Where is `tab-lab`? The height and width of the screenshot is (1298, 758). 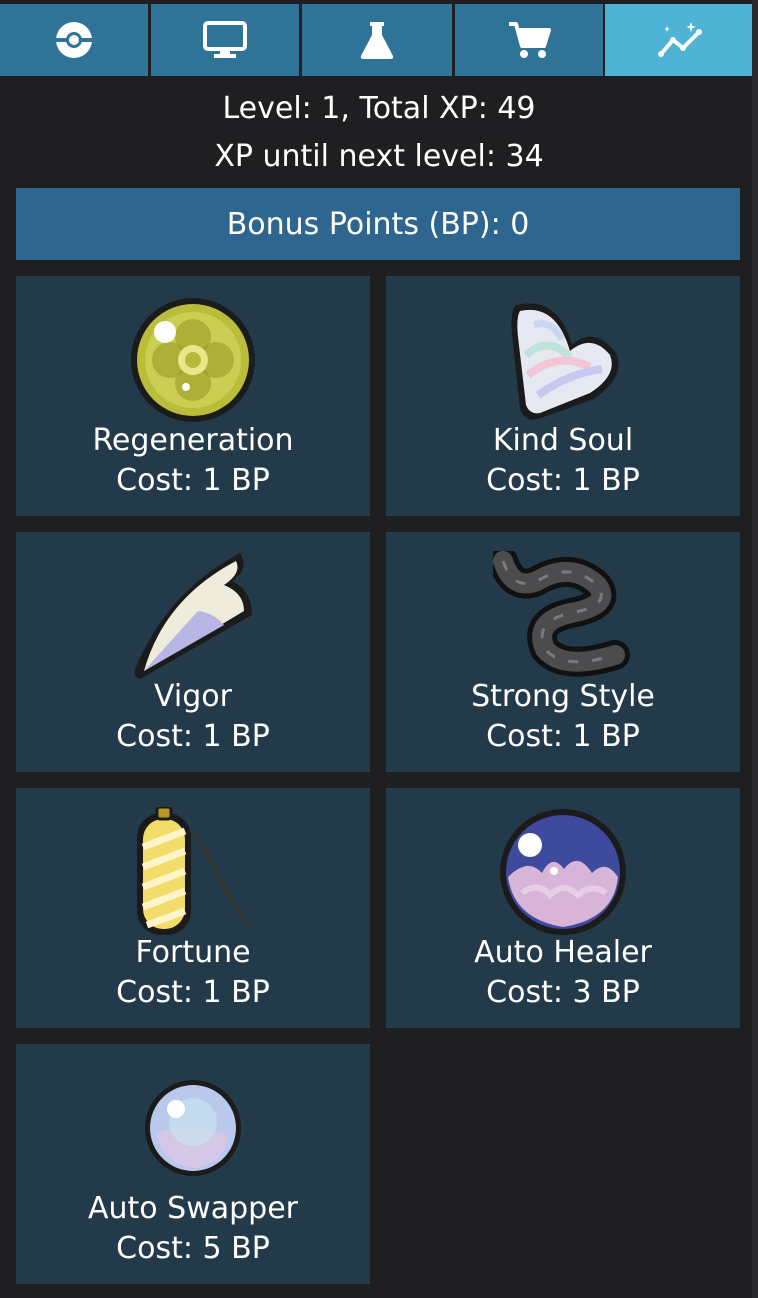
tab-lab is located at coordinates (377, 40).